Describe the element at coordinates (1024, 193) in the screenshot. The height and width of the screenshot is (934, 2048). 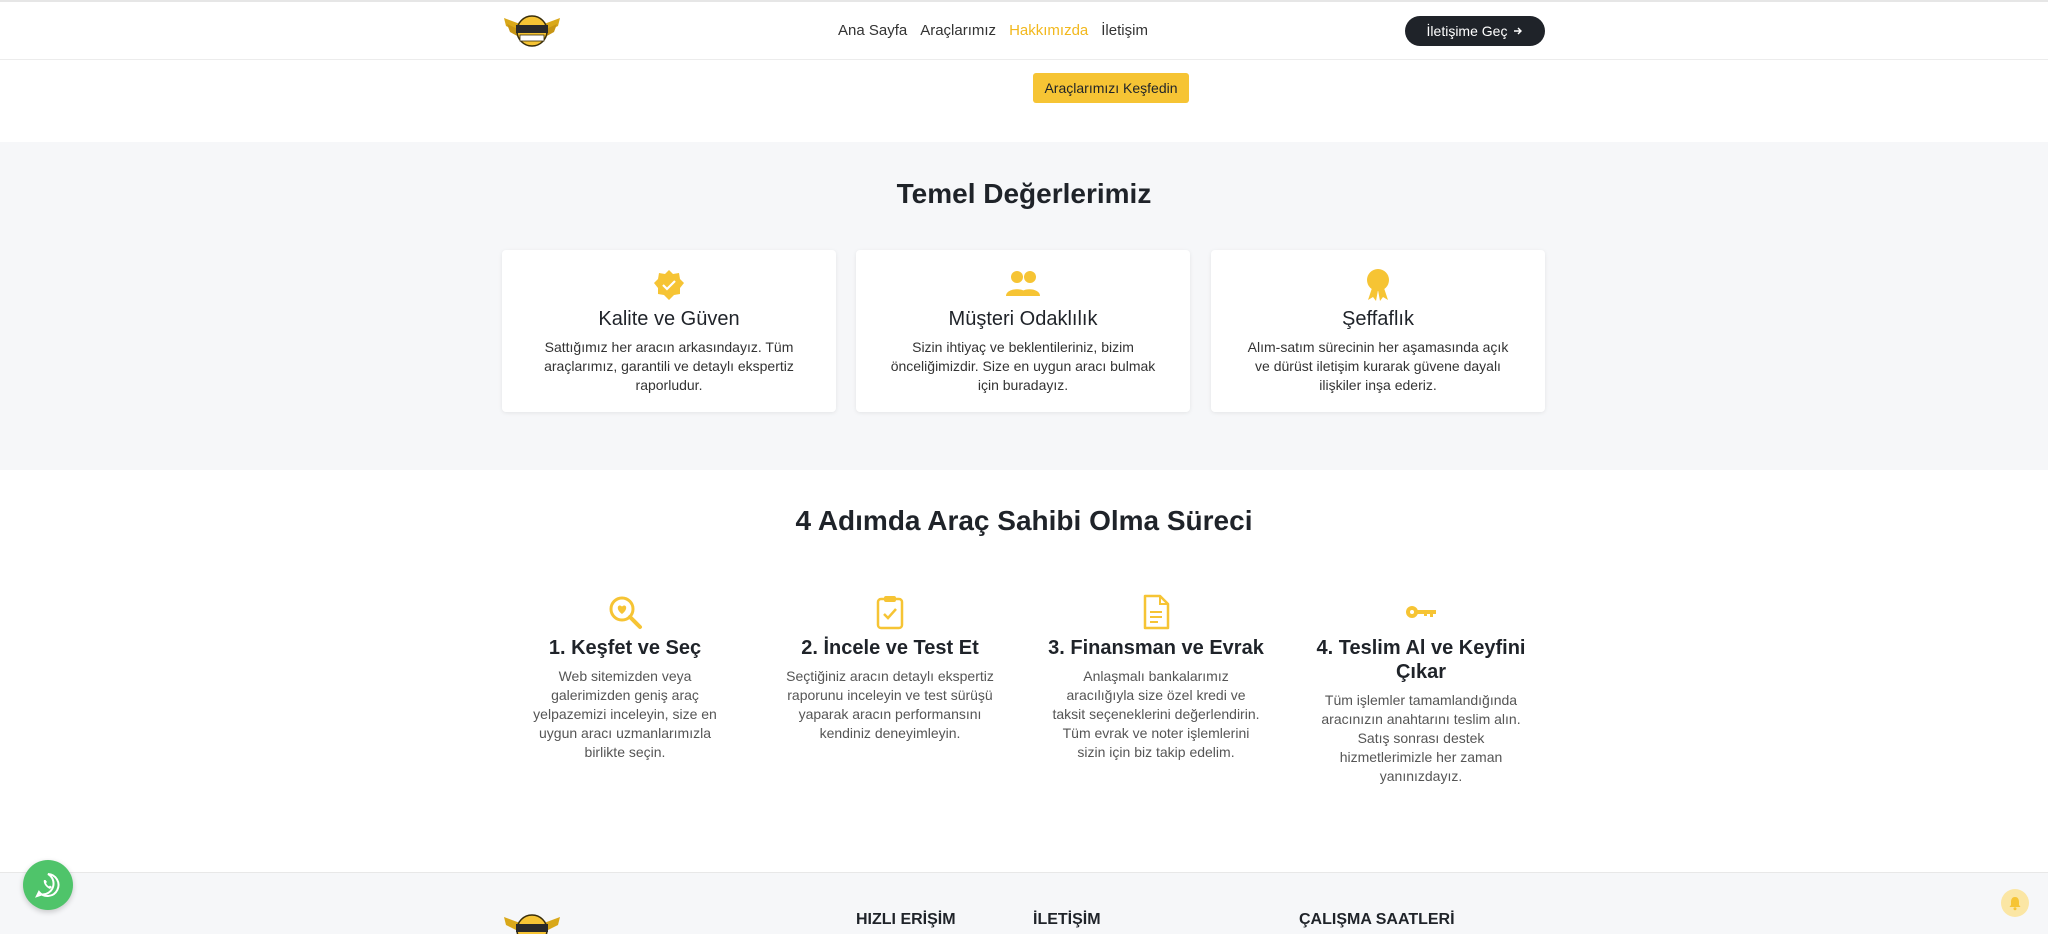
I see `core-values-title: Temel Değerlerimiz` at that location.